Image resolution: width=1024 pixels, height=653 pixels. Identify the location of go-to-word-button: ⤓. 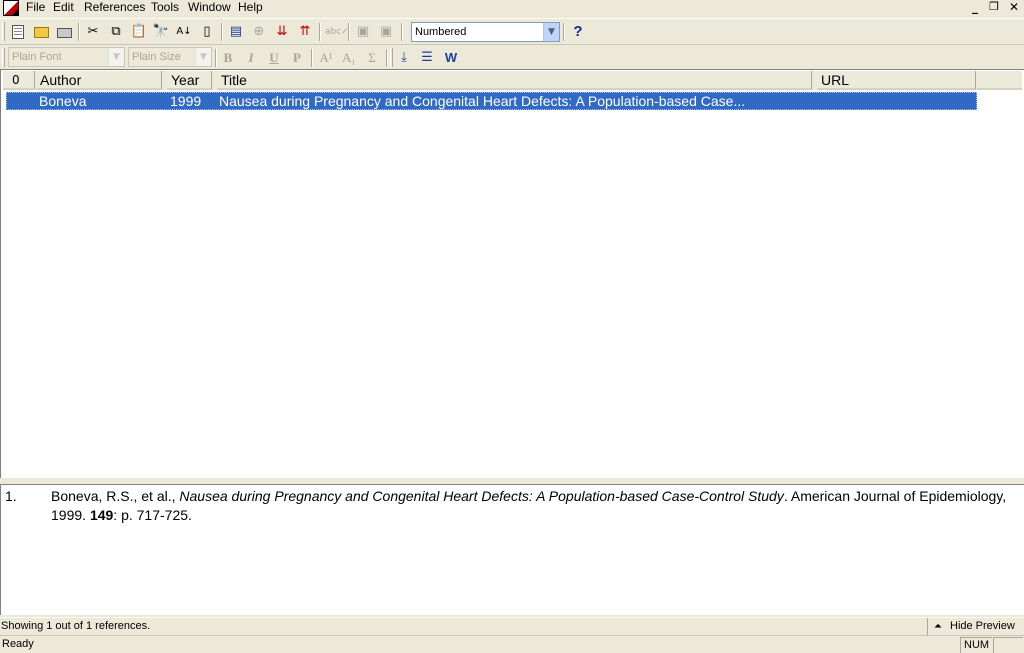
(404, 58).